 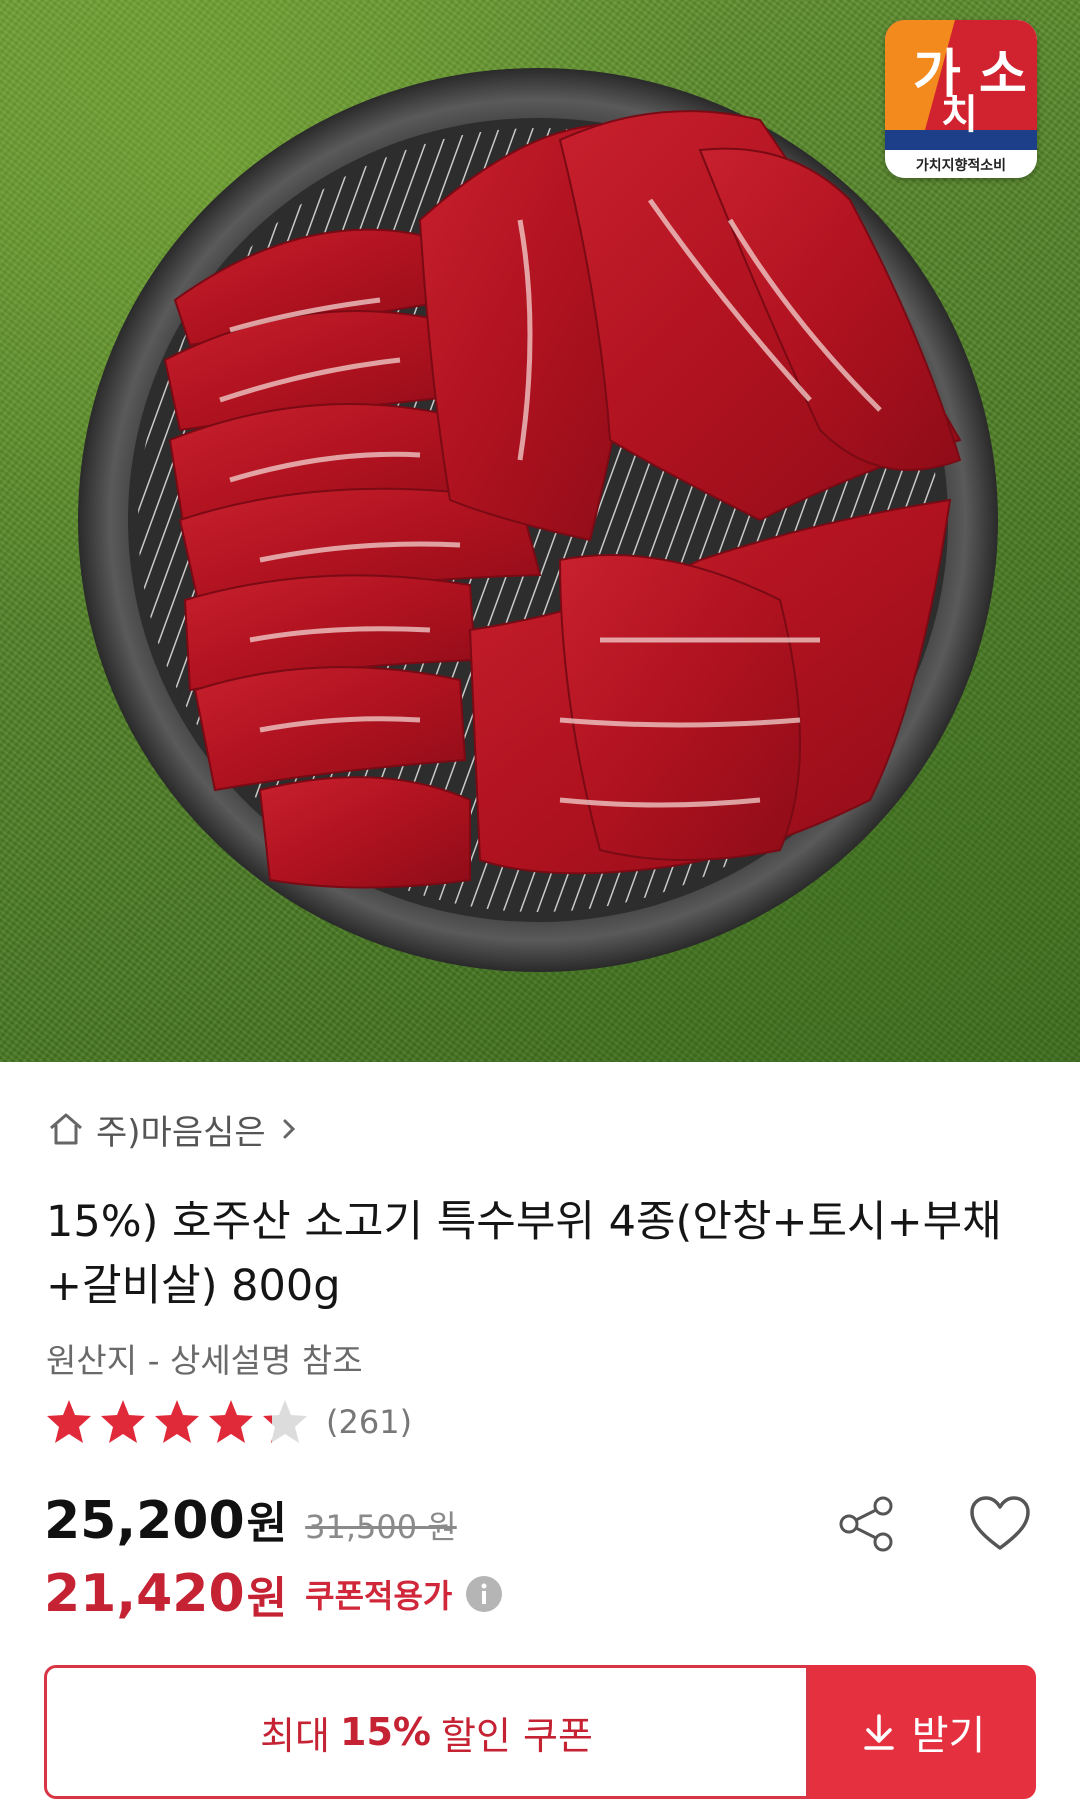 I want to click on product-title: 15%) 호주산 소고기 특수부위 4종(안창+토시+부채+갈비살) 800g, so click(x=524, y=1254).